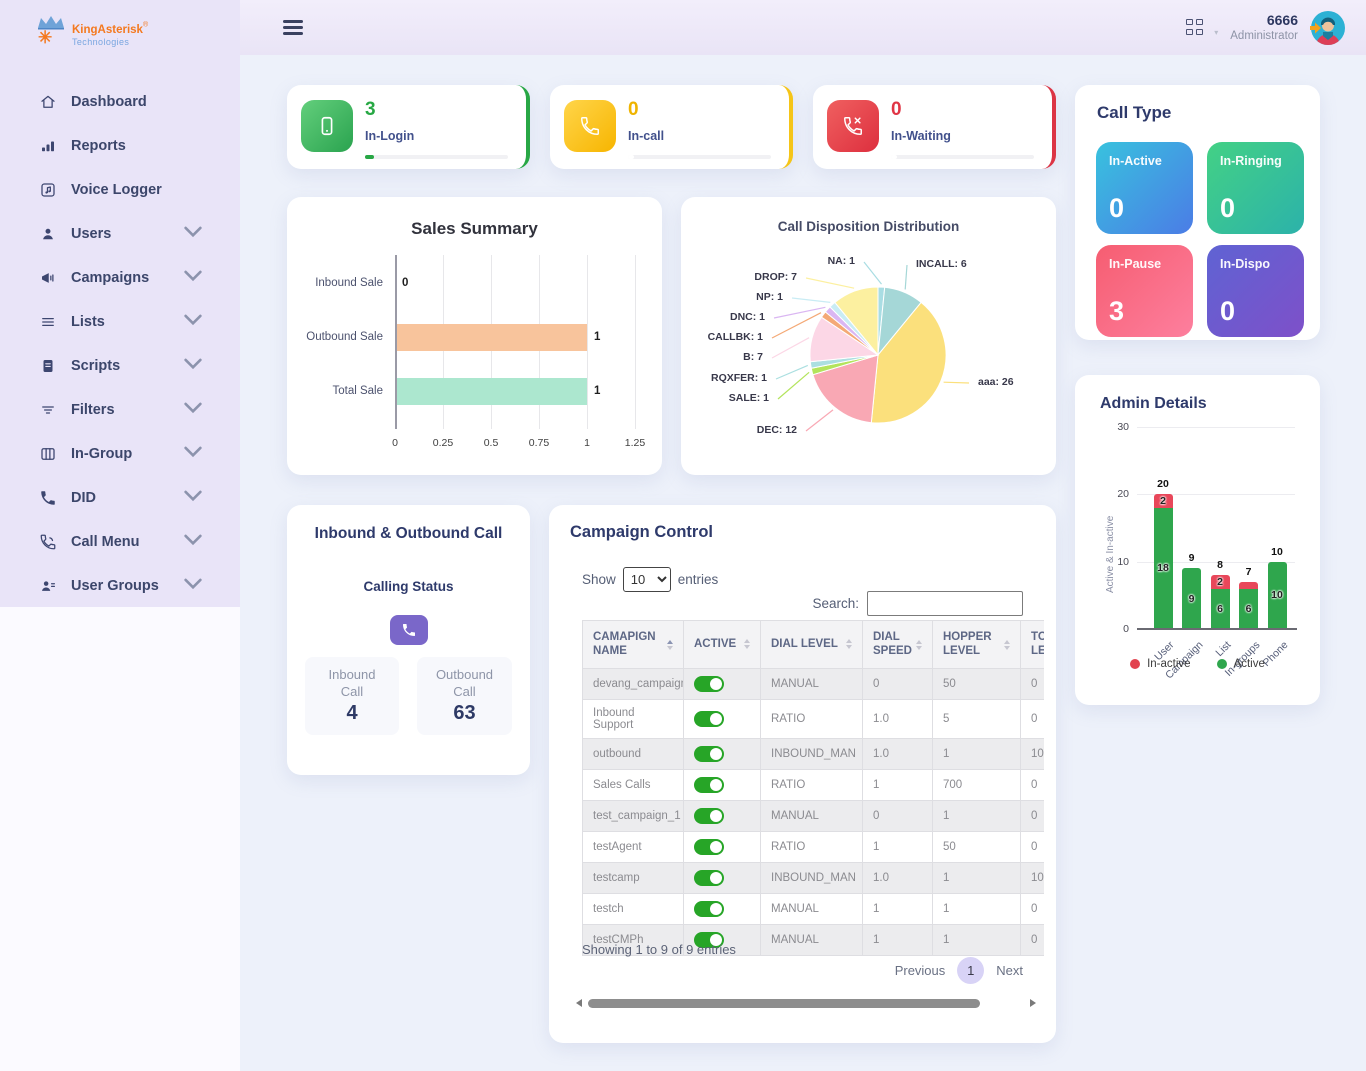 Image resolution: width=1366 pixels, height=1071 pixels. Describe the element at coordinates (120, 278) in the screenshot. I see `sidebar-item-campaigns: Campaigns` at that location.